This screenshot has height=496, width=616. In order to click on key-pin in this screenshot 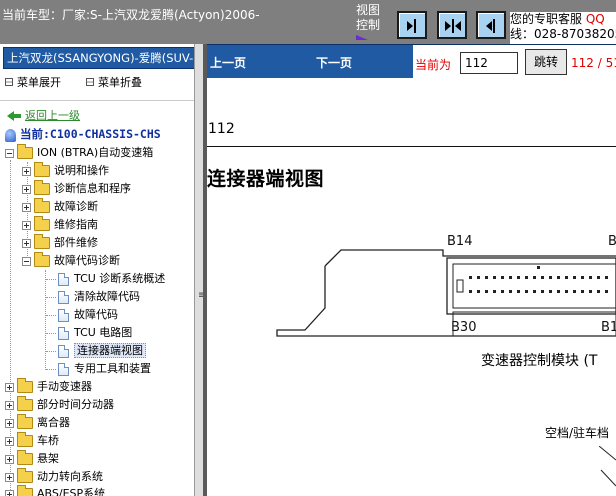, I will do `click(538, 267)`.